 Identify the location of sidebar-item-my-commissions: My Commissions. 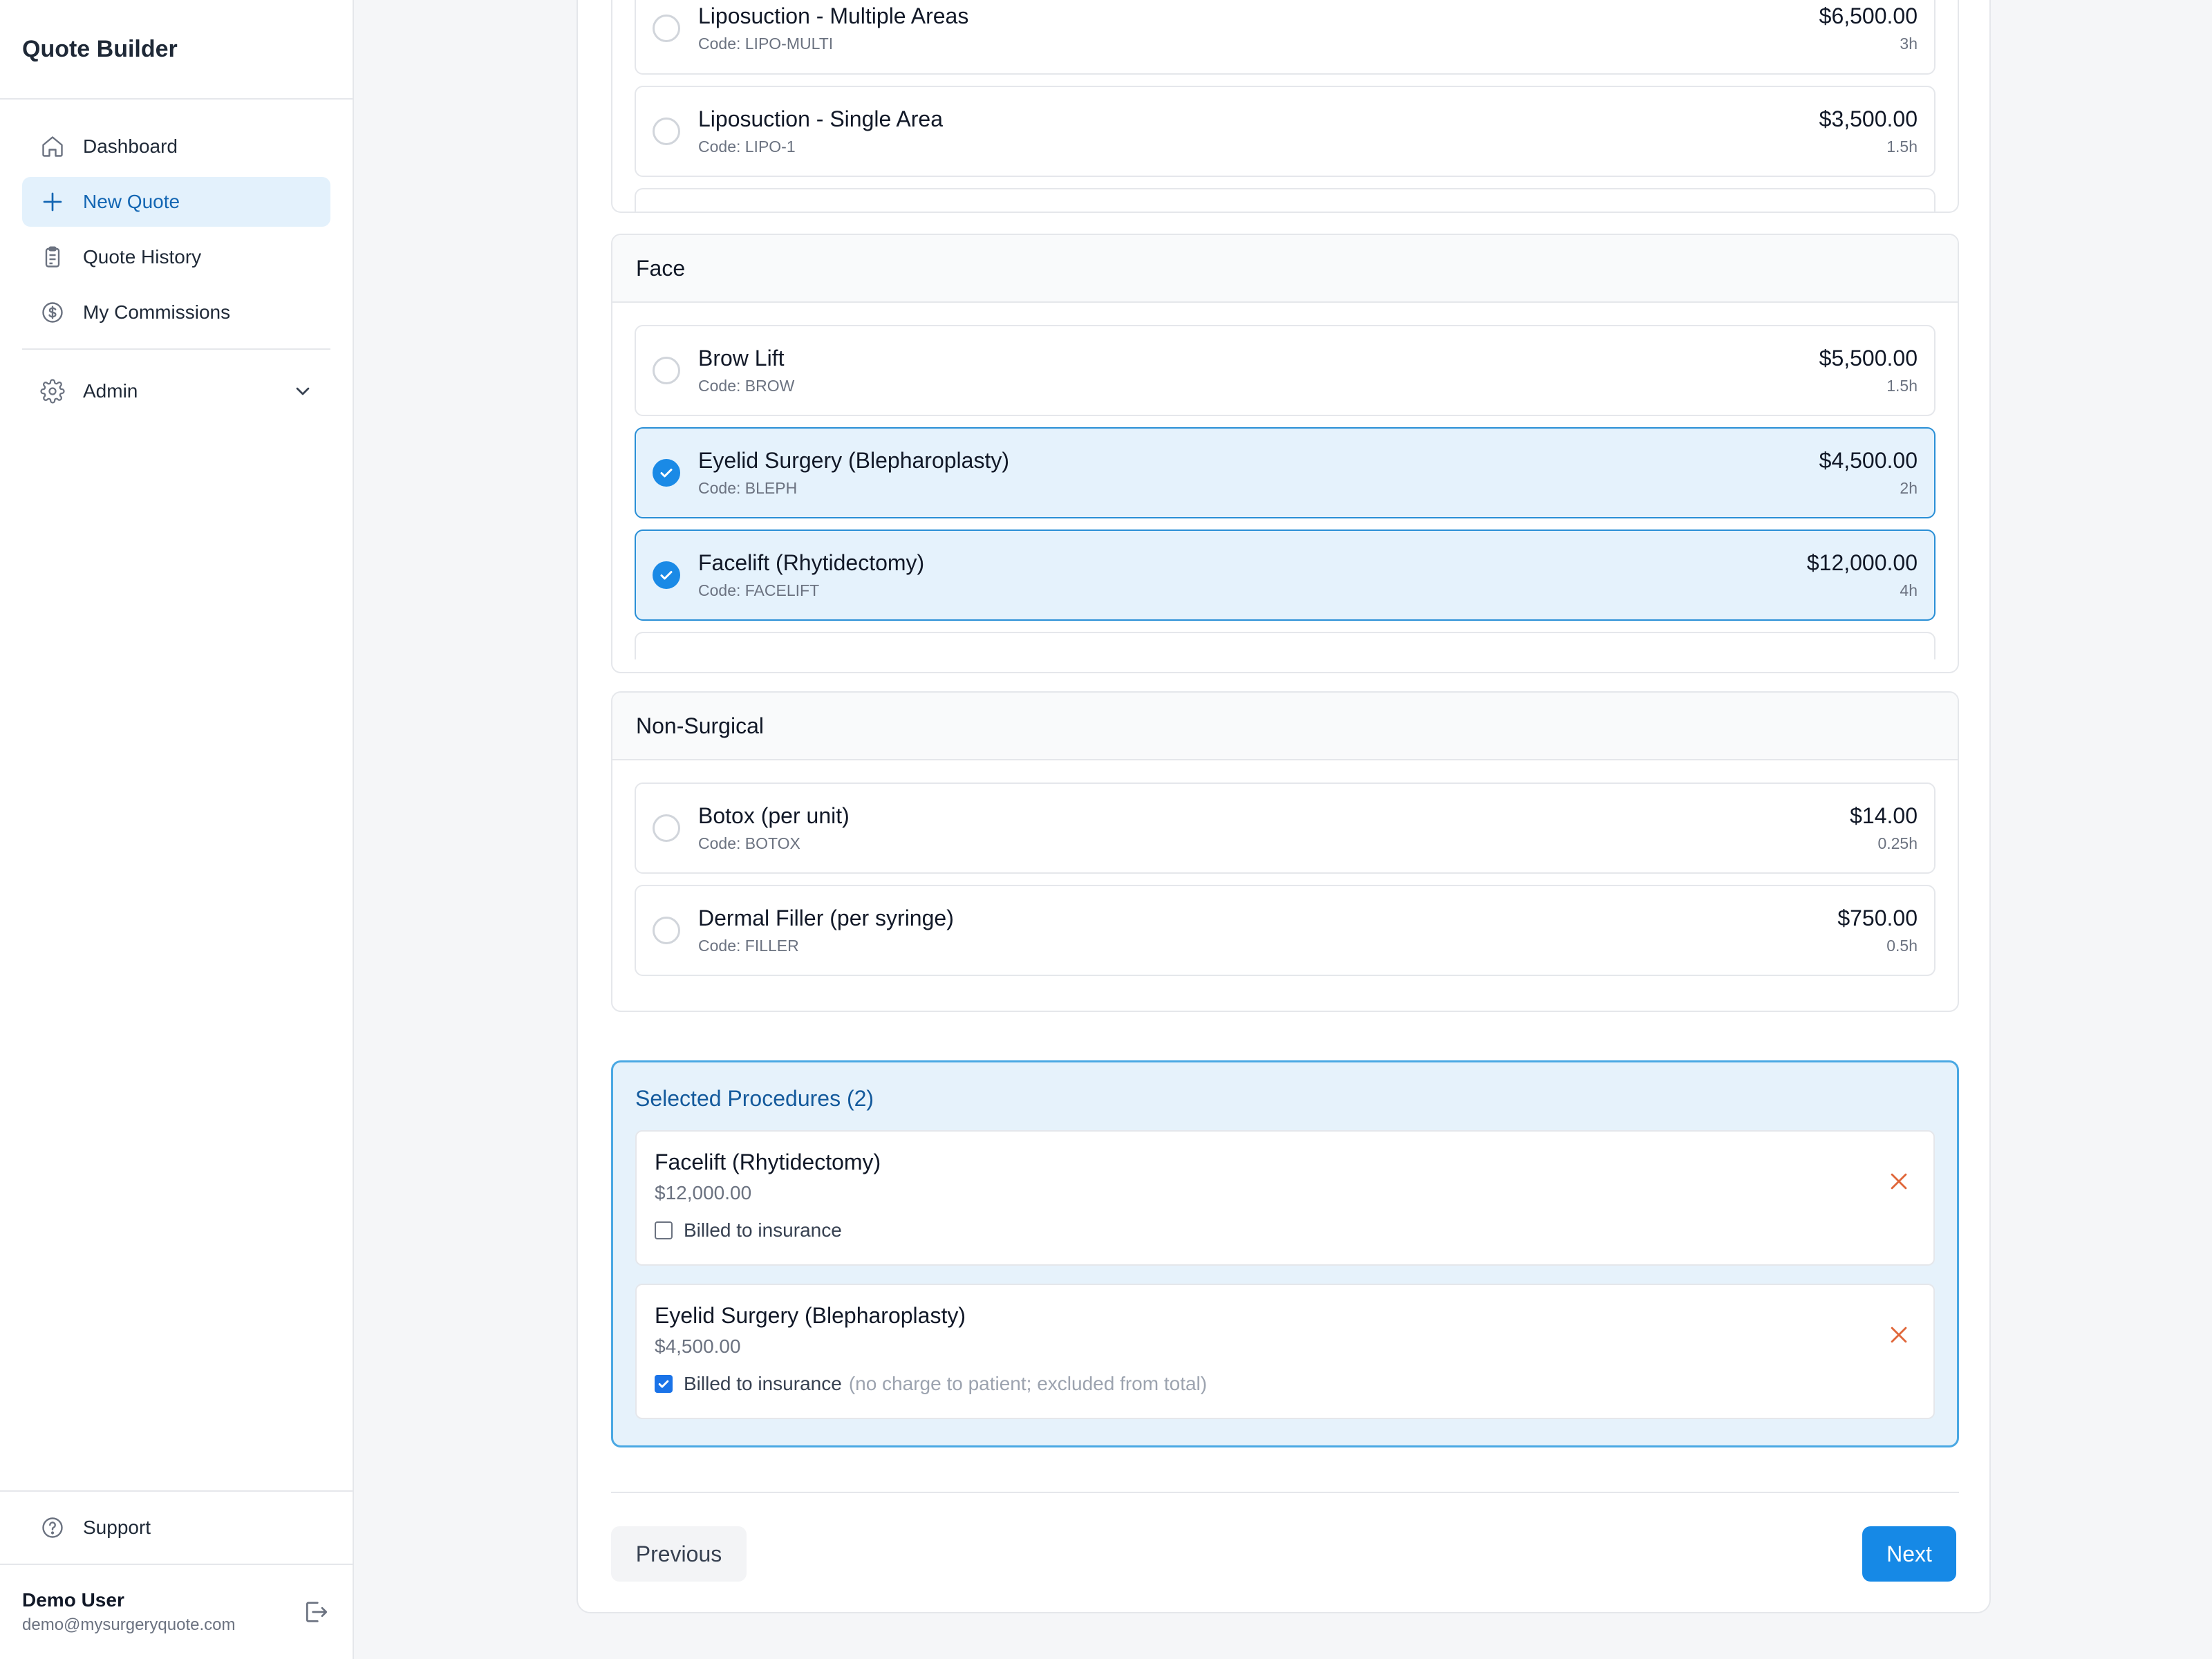
(176, 313).